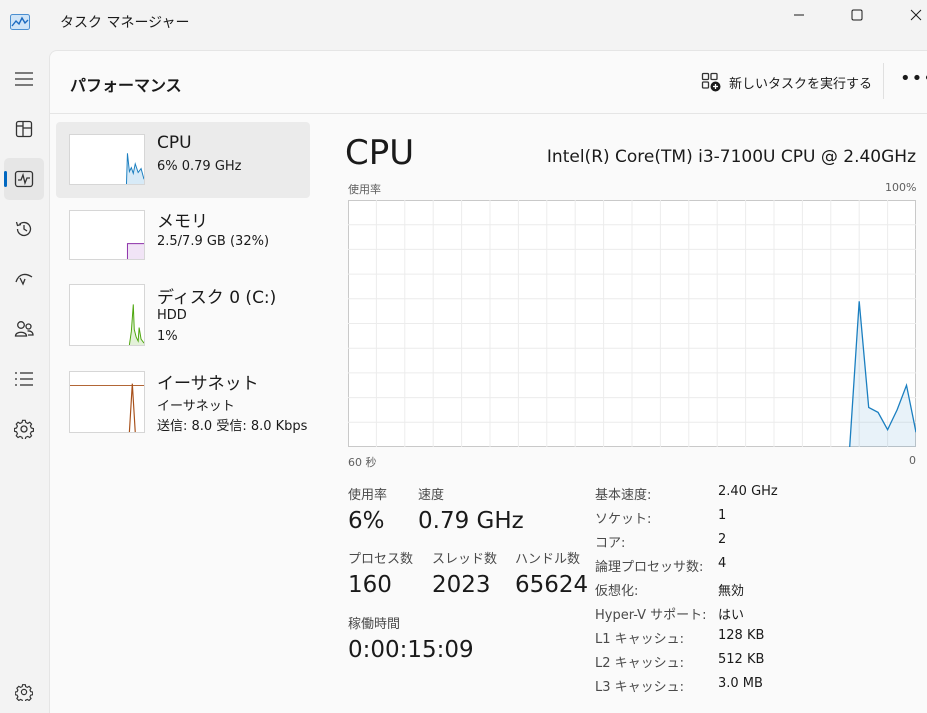 This screenshot has width=927, height=713. What do you see at coordinates (374, 624) in the screenshot?
I see `uptime-label: 稼働時間` at bounding box center [374, 624].